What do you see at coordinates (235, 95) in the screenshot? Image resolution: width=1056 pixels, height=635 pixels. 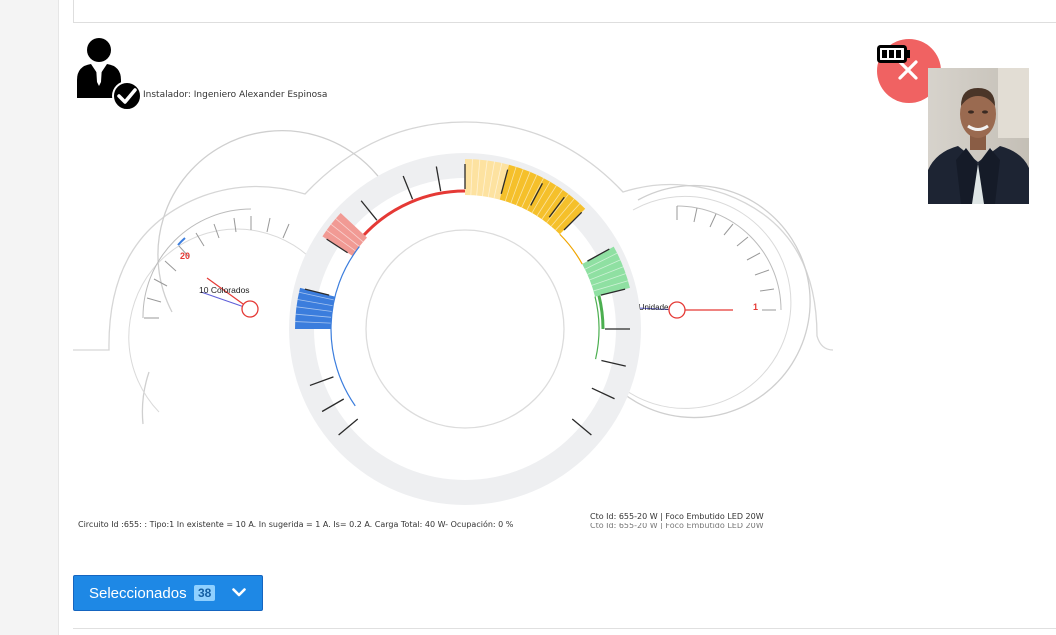 I see `installer-label: Instalador: Ingeniero Alexander Espinosa` at bounding box center [235, 95].